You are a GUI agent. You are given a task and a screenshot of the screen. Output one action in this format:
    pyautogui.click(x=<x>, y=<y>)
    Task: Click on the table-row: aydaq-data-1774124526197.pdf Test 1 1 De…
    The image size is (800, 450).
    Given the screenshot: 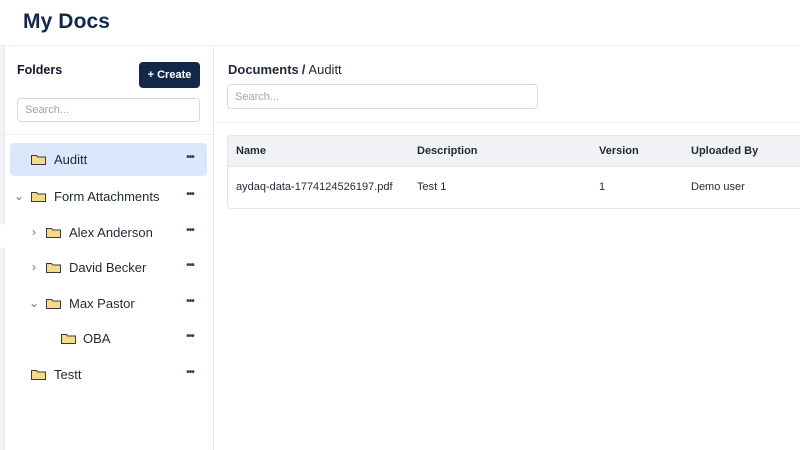 What is the action you would take?
    pyautogui.click(x=514, y=187)
    